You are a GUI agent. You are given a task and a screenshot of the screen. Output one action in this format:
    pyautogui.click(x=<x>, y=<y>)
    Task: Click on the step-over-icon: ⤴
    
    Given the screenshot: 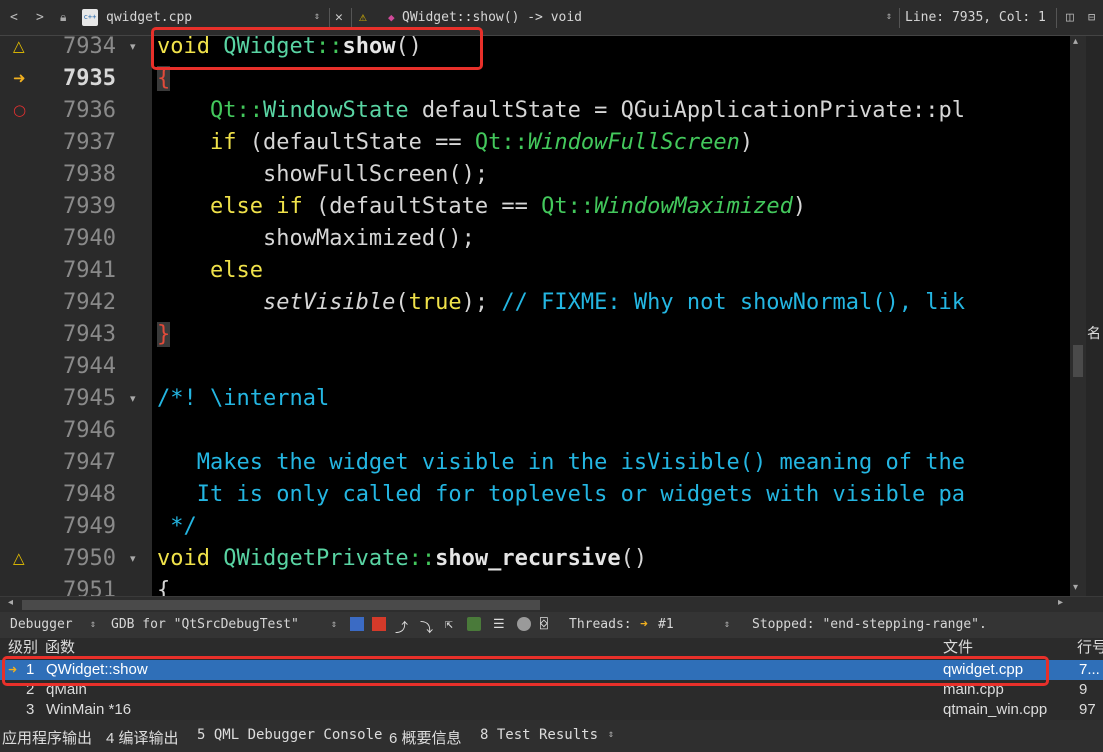 What is the action you would take?
    pyautogui.click(x=401, y=626)
    